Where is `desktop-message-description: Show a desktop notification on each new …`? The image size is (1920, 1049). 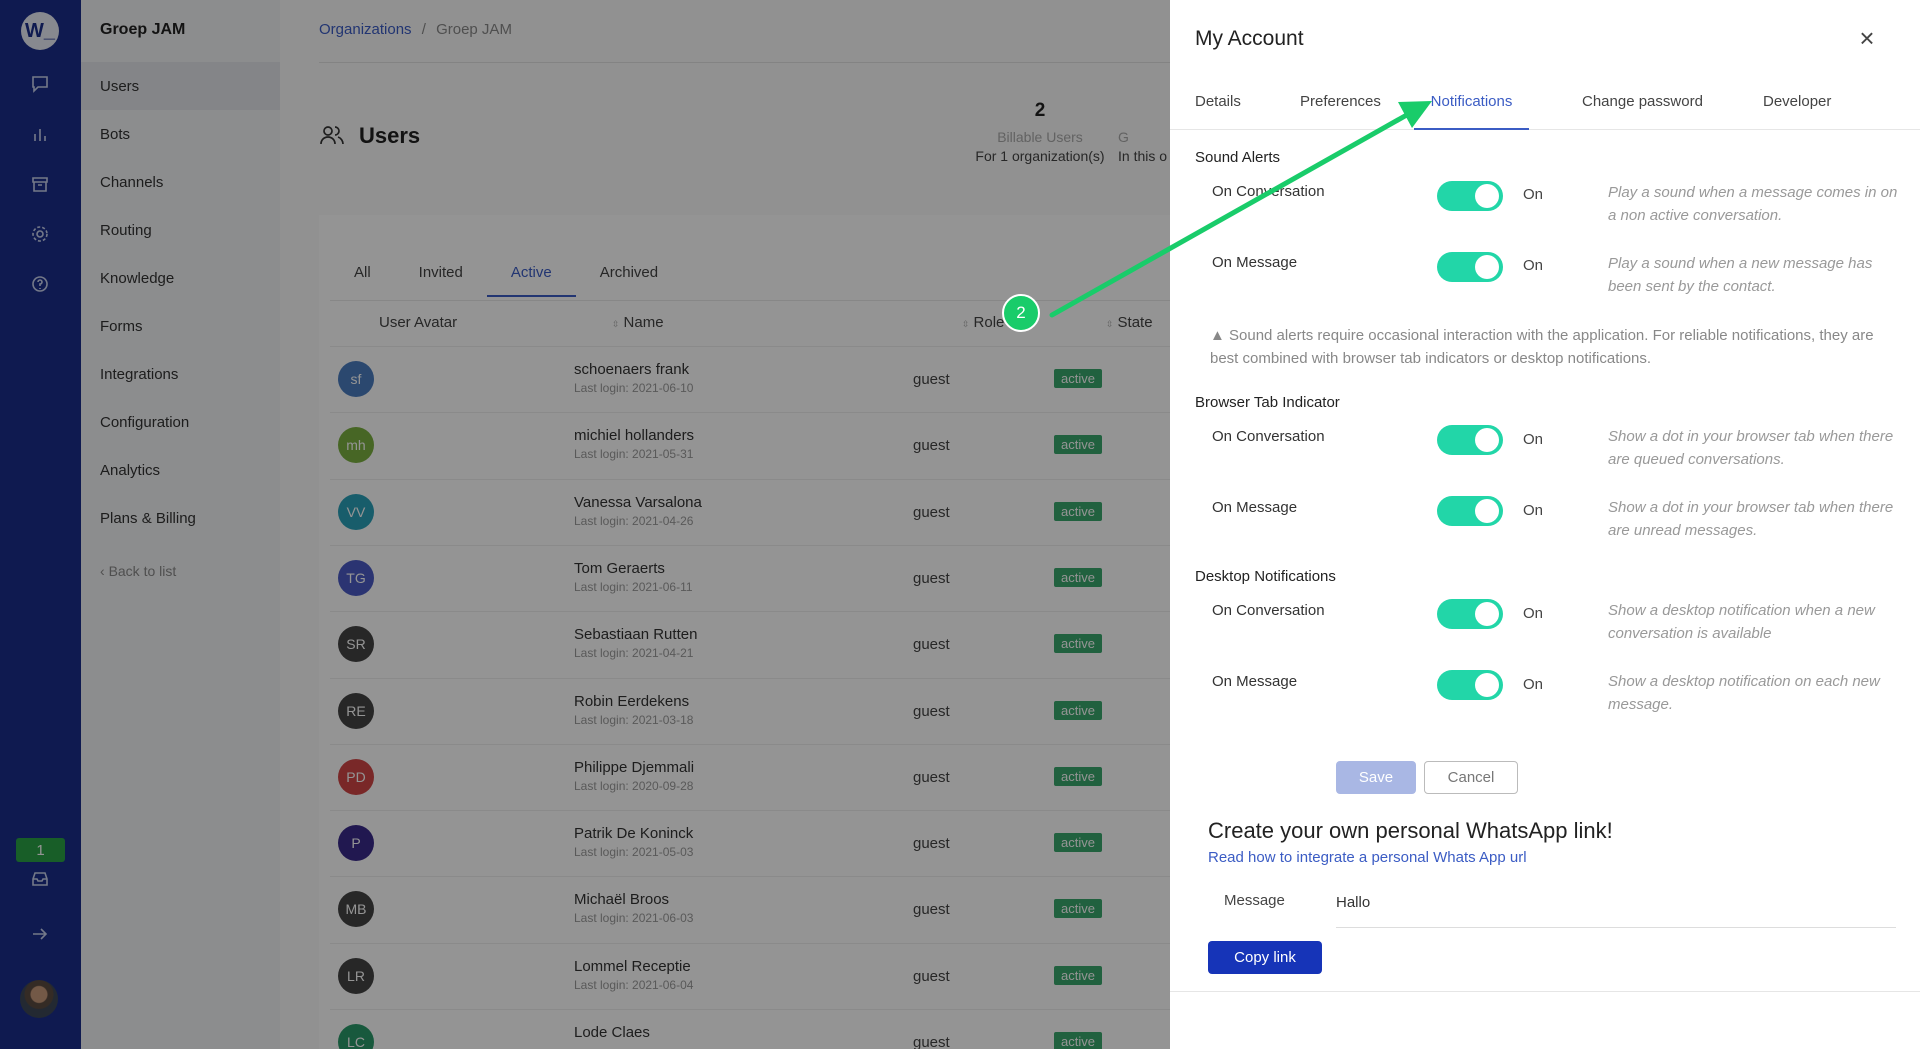
desktop-message-description: Show a desktop notification on each new … is located at coordinates (1744, 693).